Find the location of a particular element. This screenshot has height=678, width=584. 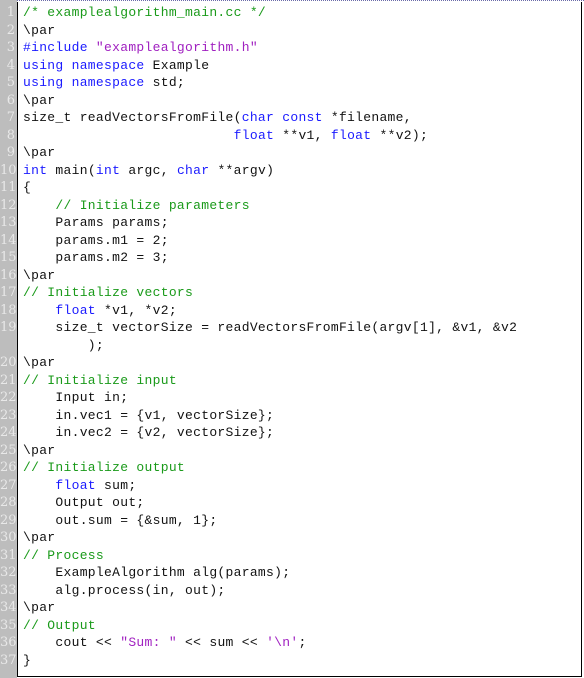

line-number: 24 is located at coordinates (8, 432).